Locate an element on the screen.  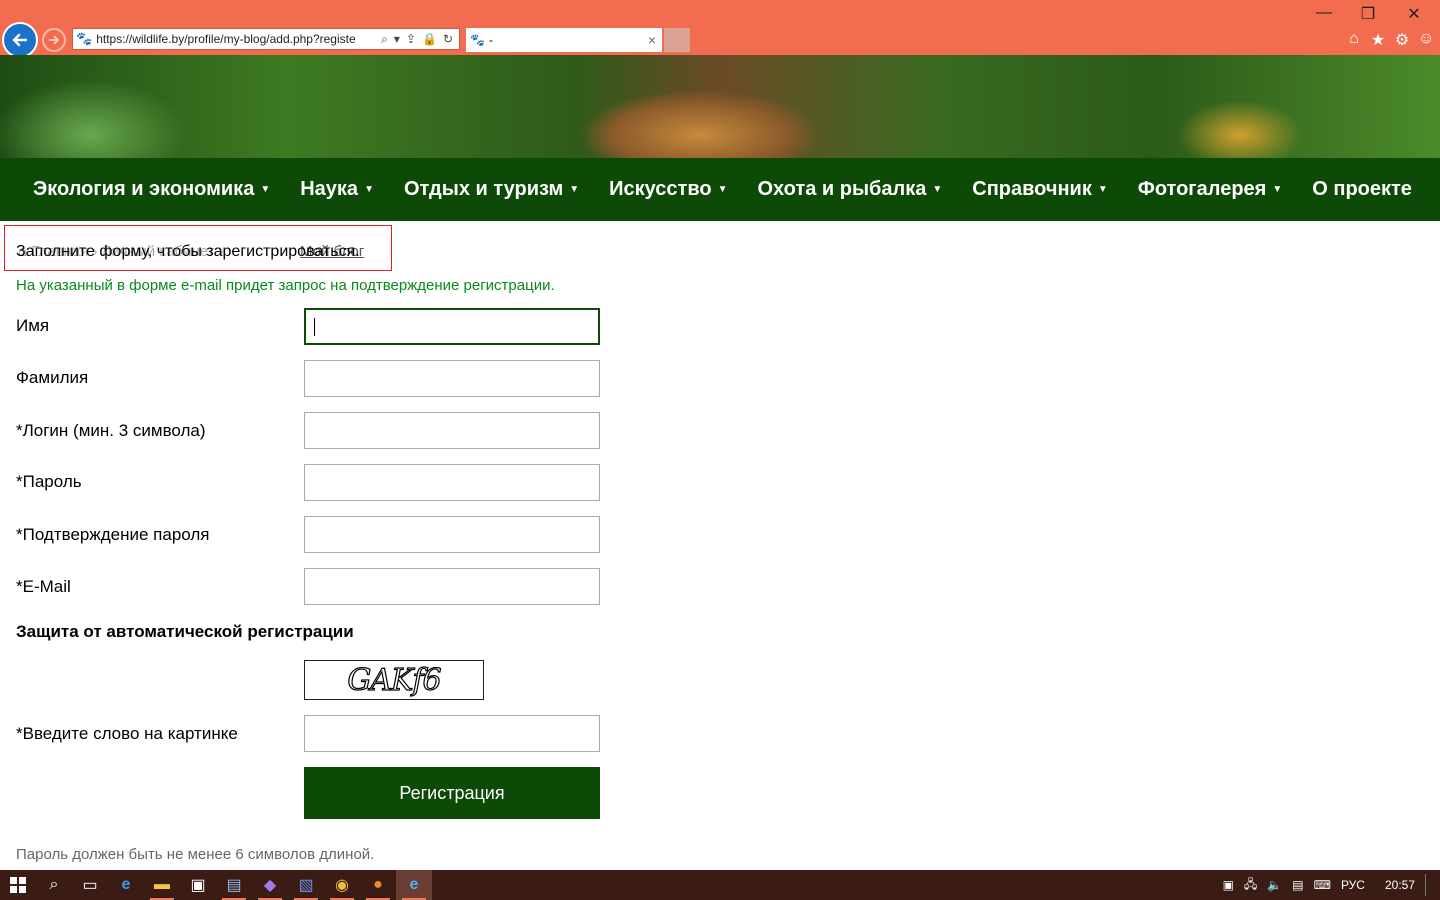
captcha-section-title: Защита от автоматической регистрации is located at coordinates (185, 631).